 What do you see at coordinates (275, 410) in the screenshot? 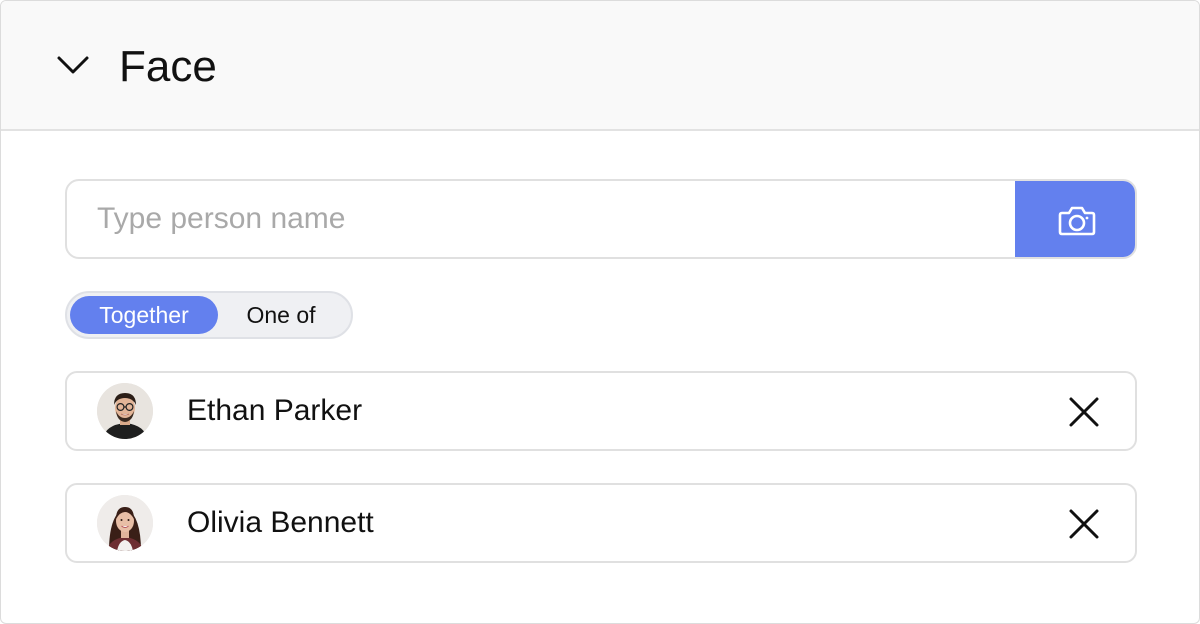
I see `person-name: Ethan Parker` at bounding box center [275, 410].